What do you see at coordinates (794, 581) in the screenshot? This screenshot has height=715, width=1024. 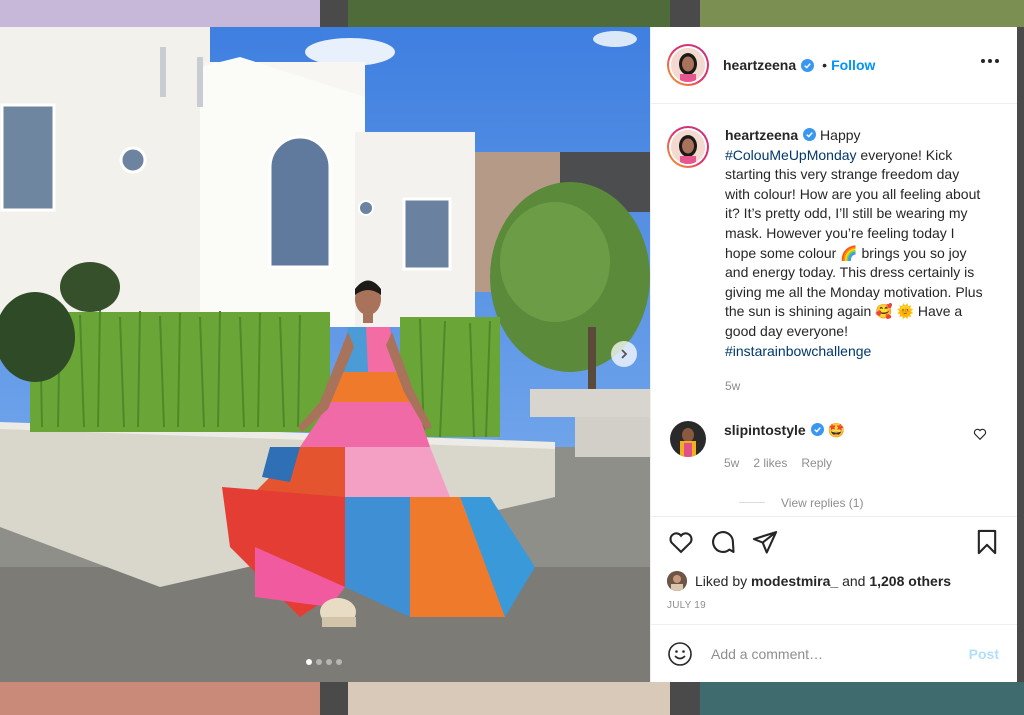 I see `liker-username: modestmira_` at bounding box center [794, 581].